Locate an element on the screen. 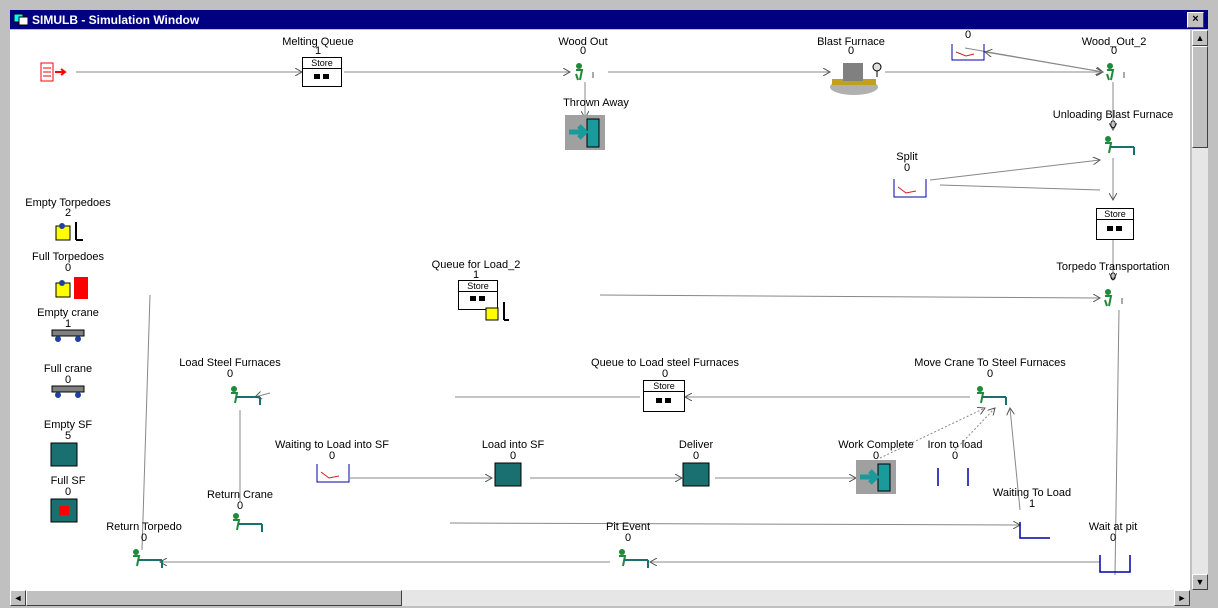  torpedo-car-full-icon is located at coordinates (73, 288).